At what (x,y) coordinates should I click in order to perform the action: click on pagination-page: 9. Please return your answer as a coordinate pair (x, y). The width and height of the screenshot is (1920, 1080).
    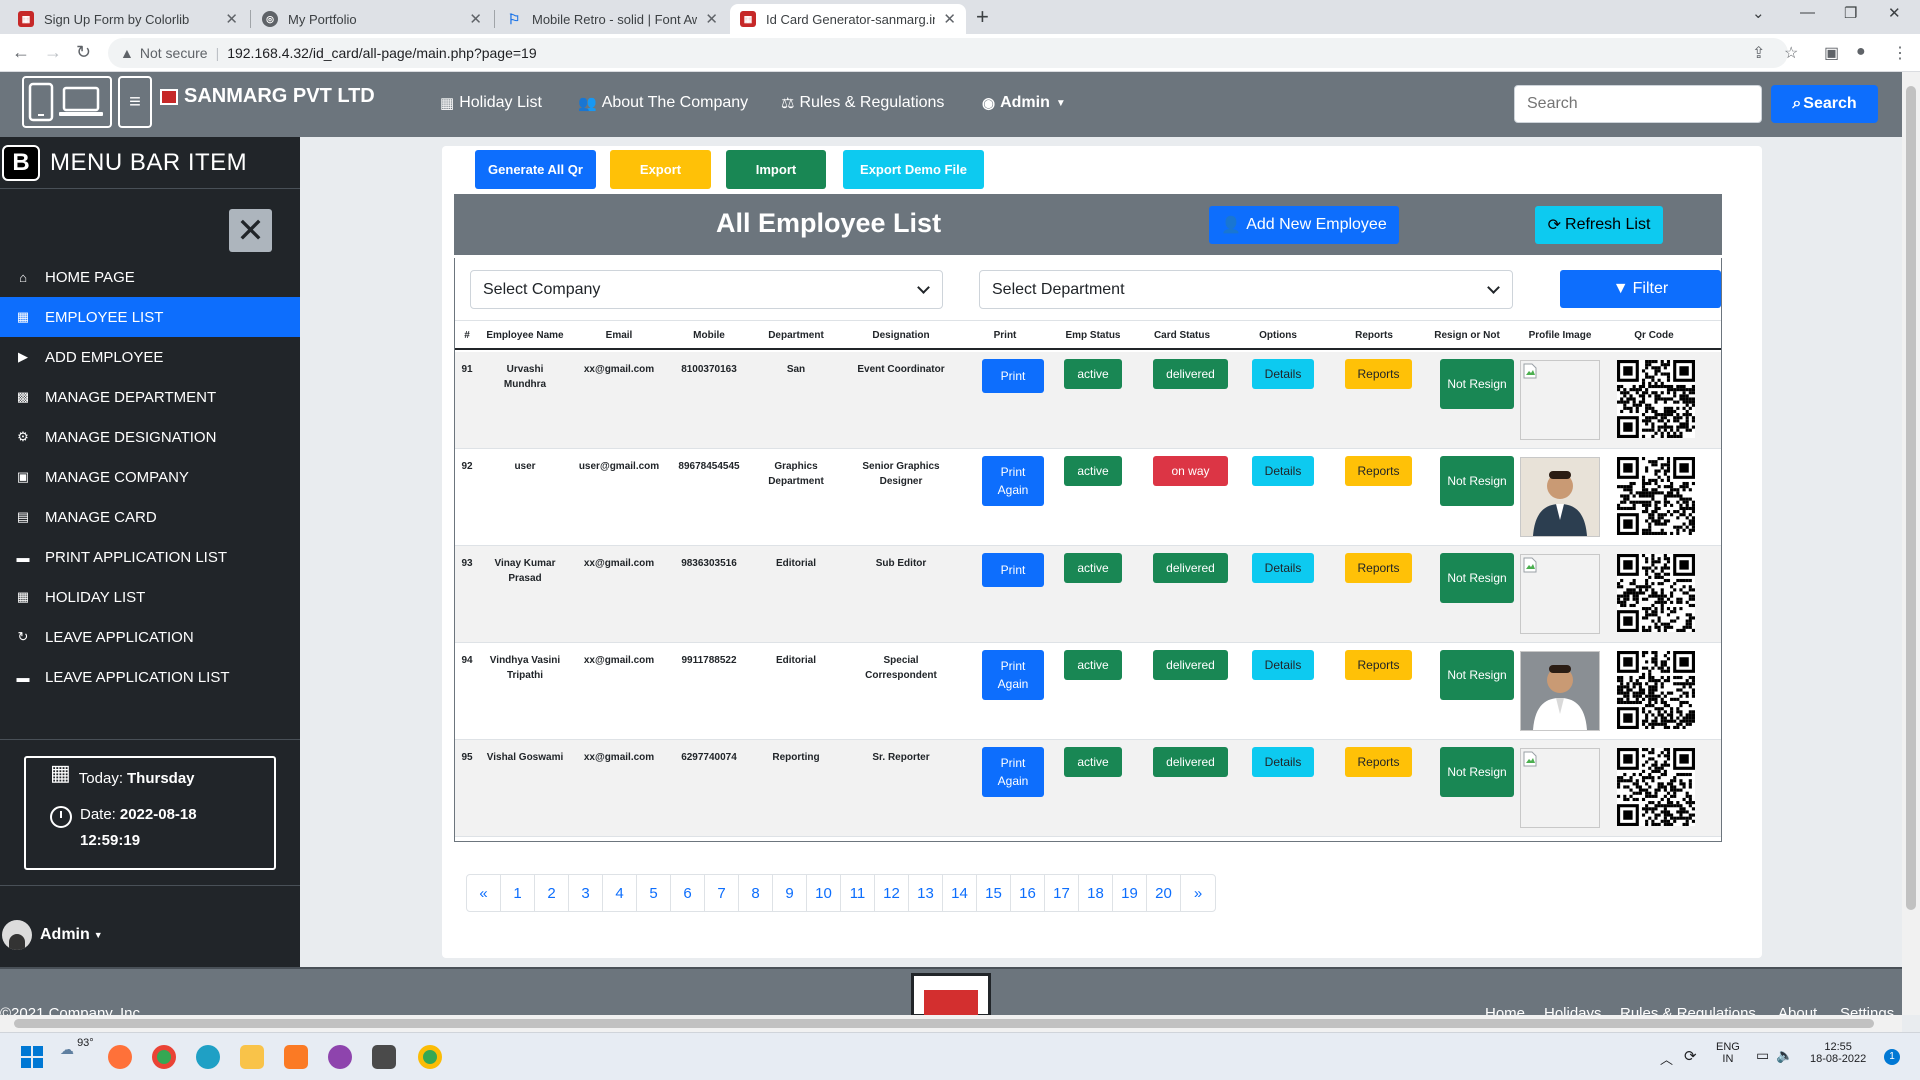
    Looking at the image, I should click on (790, 893).